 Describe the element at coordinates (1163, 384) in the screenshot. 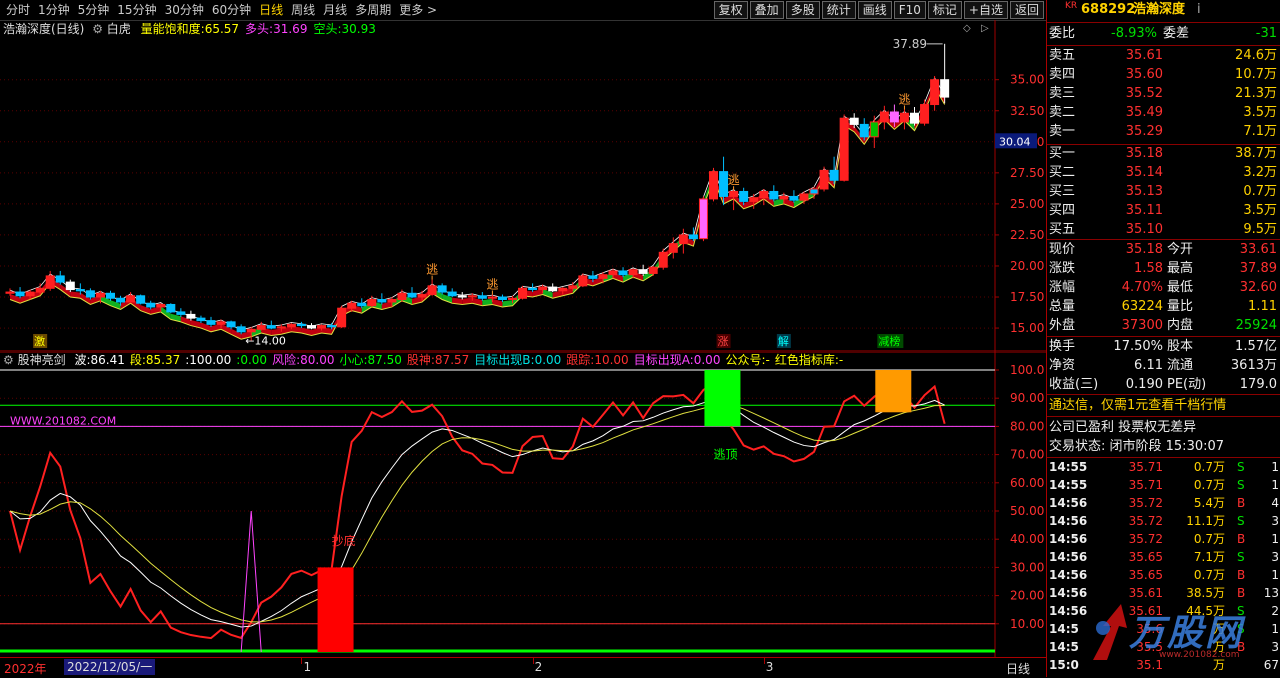

I see `stat2-row-2: 收益(三) 0.190 PE(动) 179.0` at that location.